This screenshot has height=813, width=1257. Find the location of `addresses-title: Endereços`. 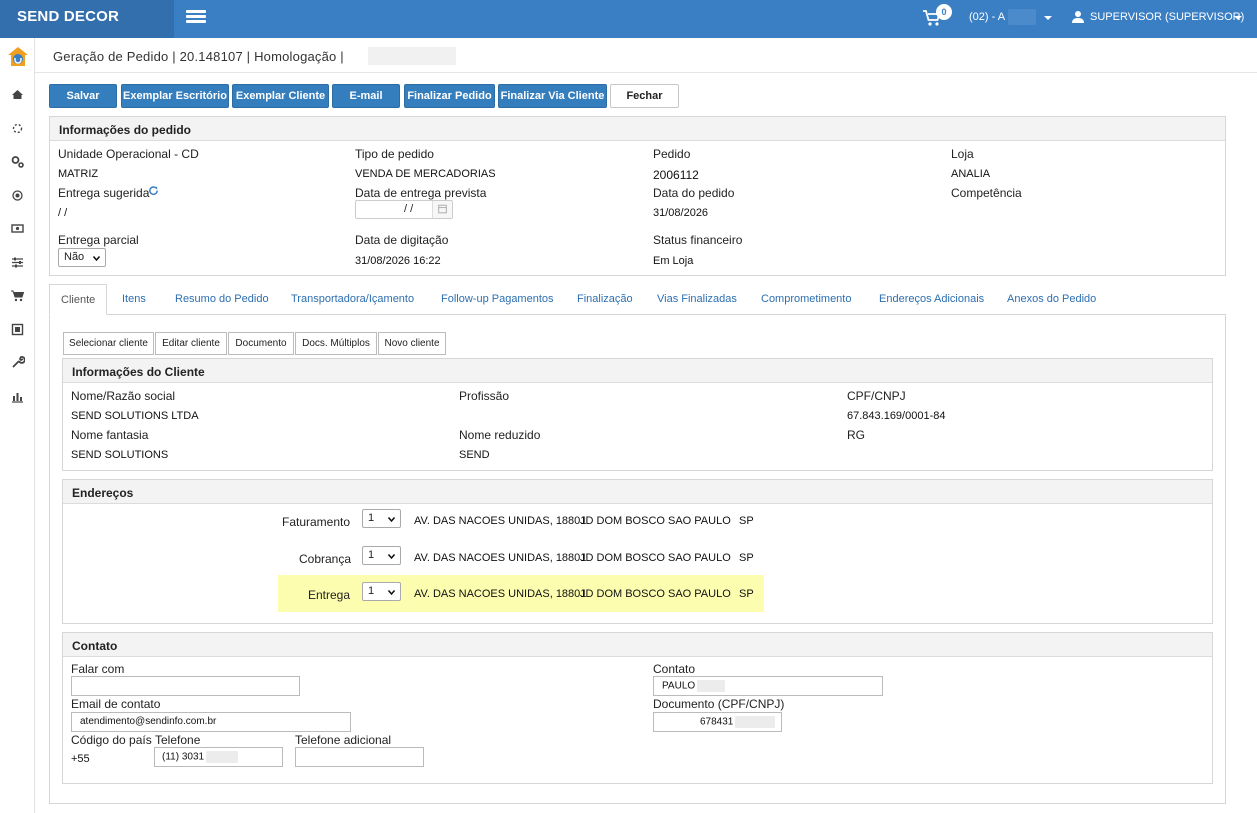

addresses-title: Endereços is located at coordinates (637, 492).